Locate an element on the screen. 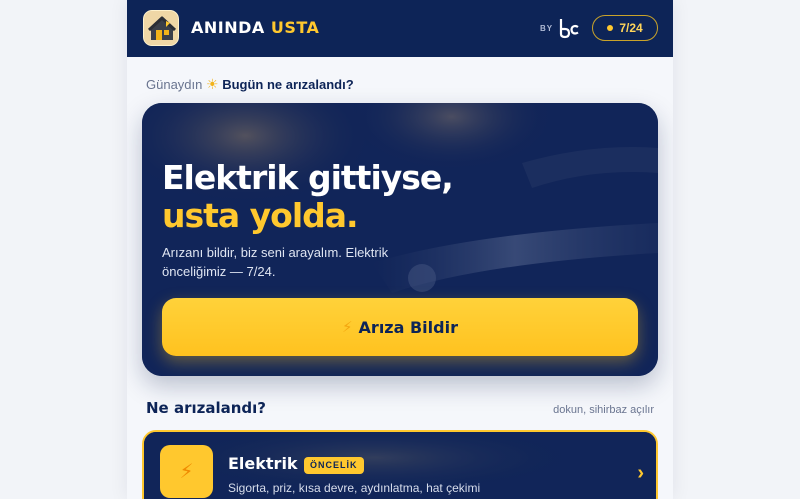 Image resolution: width=800 pixels, height=499 pixels. app-logo is located at coordinates (161, 28).